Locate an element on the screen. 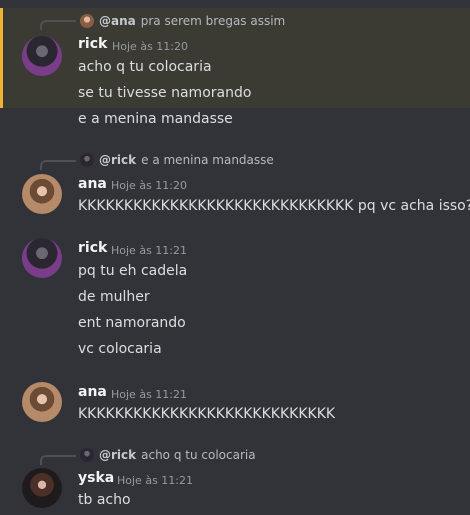  reply-text: acho q tu colocaria is located at coordinates (198, 455).